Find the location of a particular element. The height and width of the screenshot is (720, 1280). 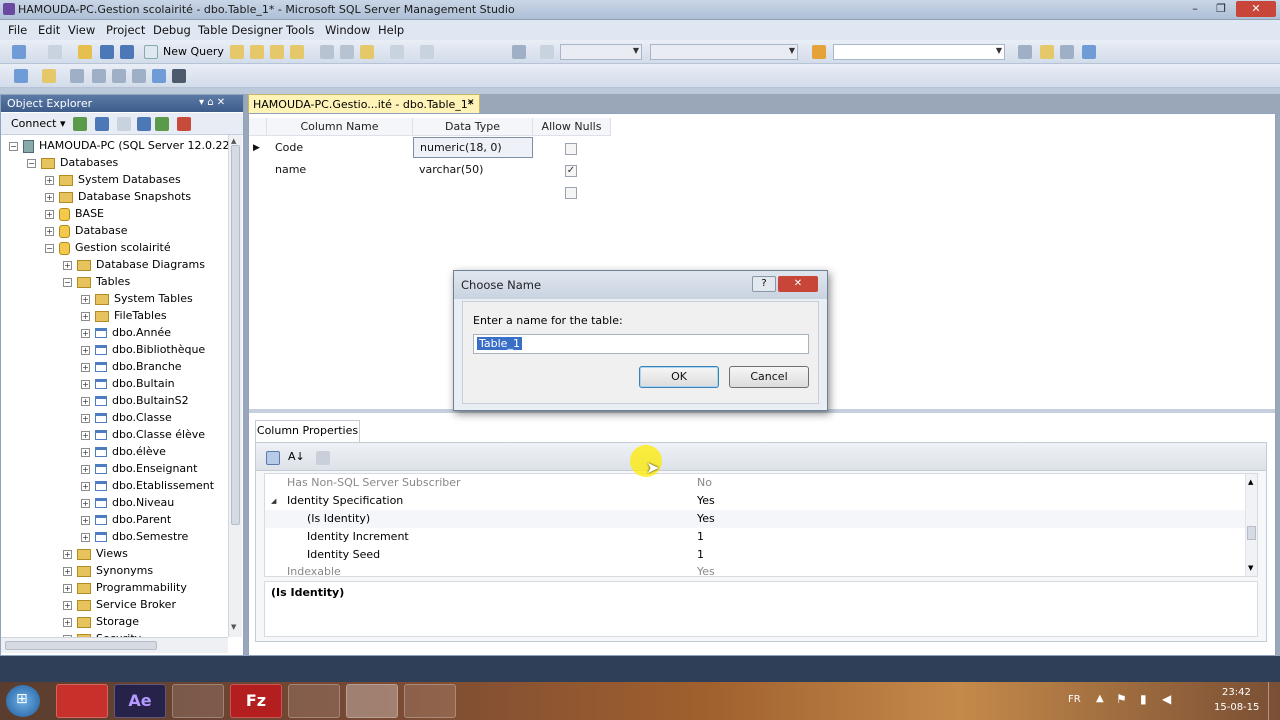

cut-icon is located at coordinates (327, 52).